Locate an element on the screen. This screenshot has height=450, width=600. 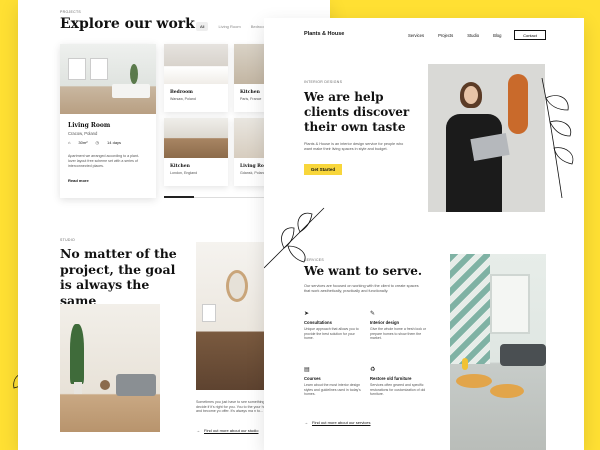
project-location: Paris, France is located at coordinates (251, 99).